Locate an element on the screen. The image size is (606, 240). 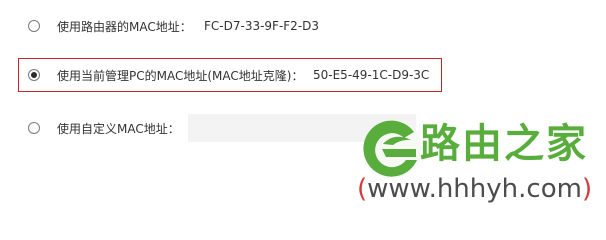
pc-mac-value: 50-E5-49-1C-D9-3C is located at coordinates (371, 75).